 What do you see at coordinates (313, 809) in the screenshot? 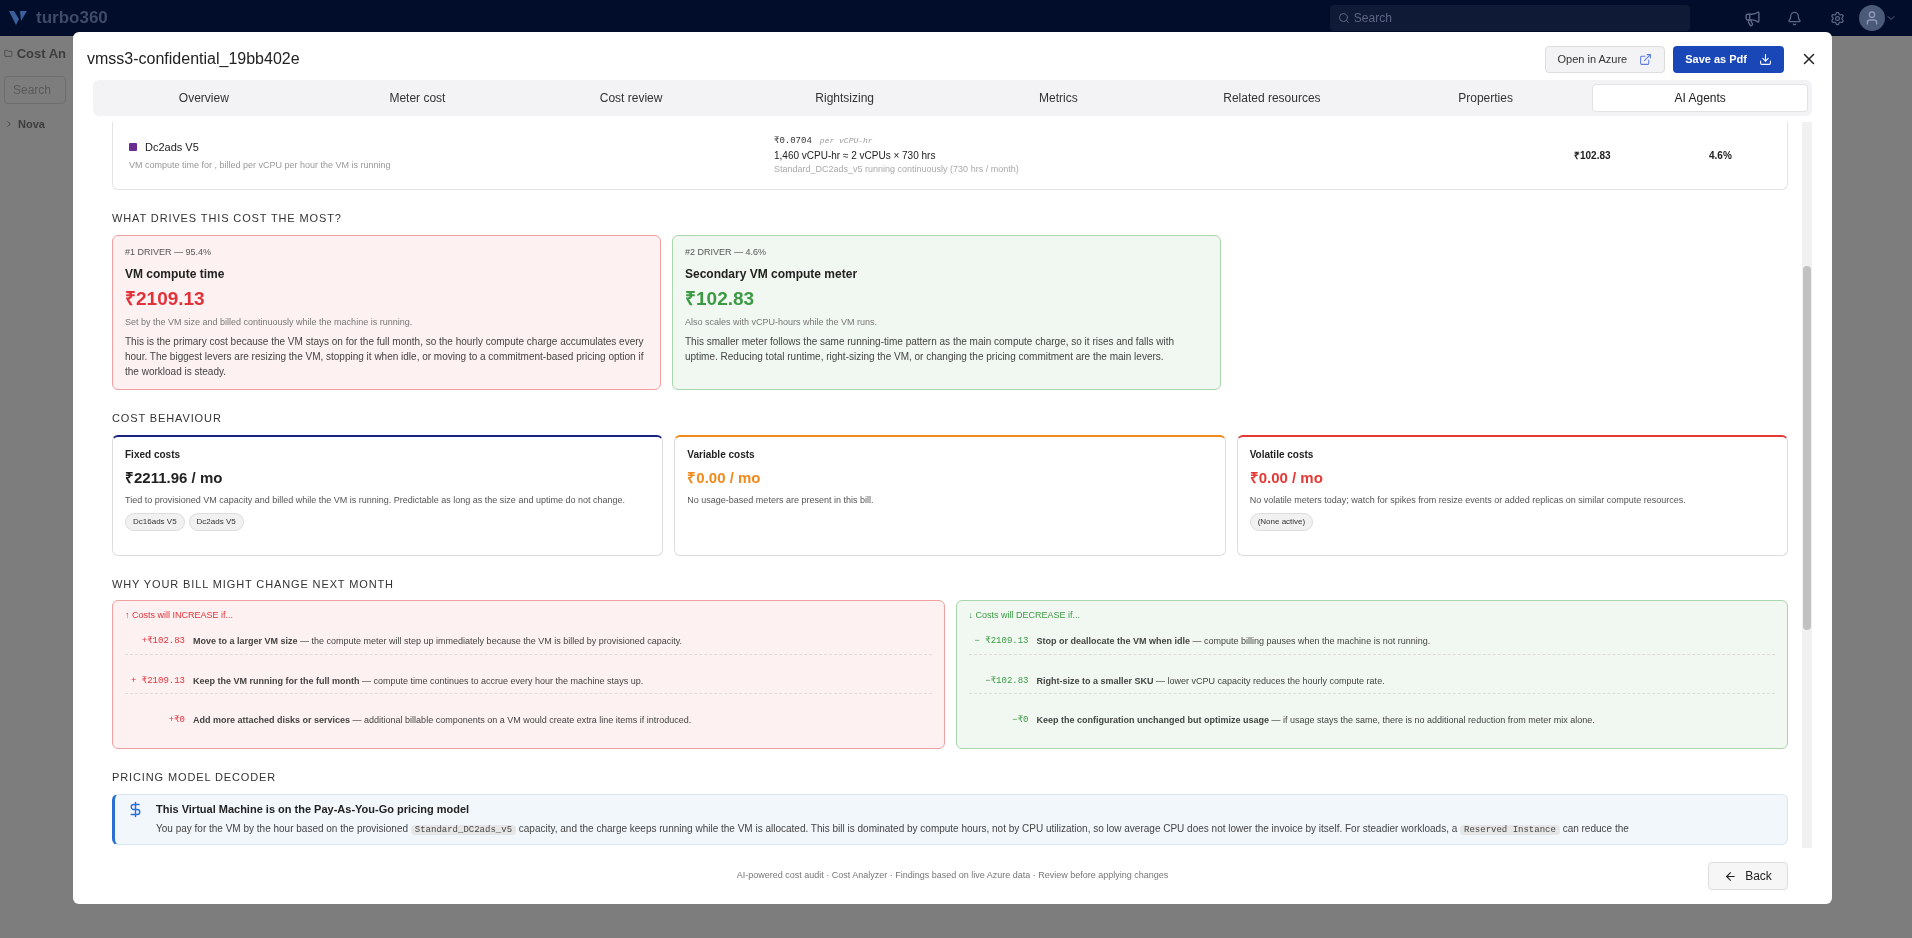
I see `pricing-title: This Virtual Machine is on the Pay-As-You-Go pricing model` at bounding box center [313, 809].